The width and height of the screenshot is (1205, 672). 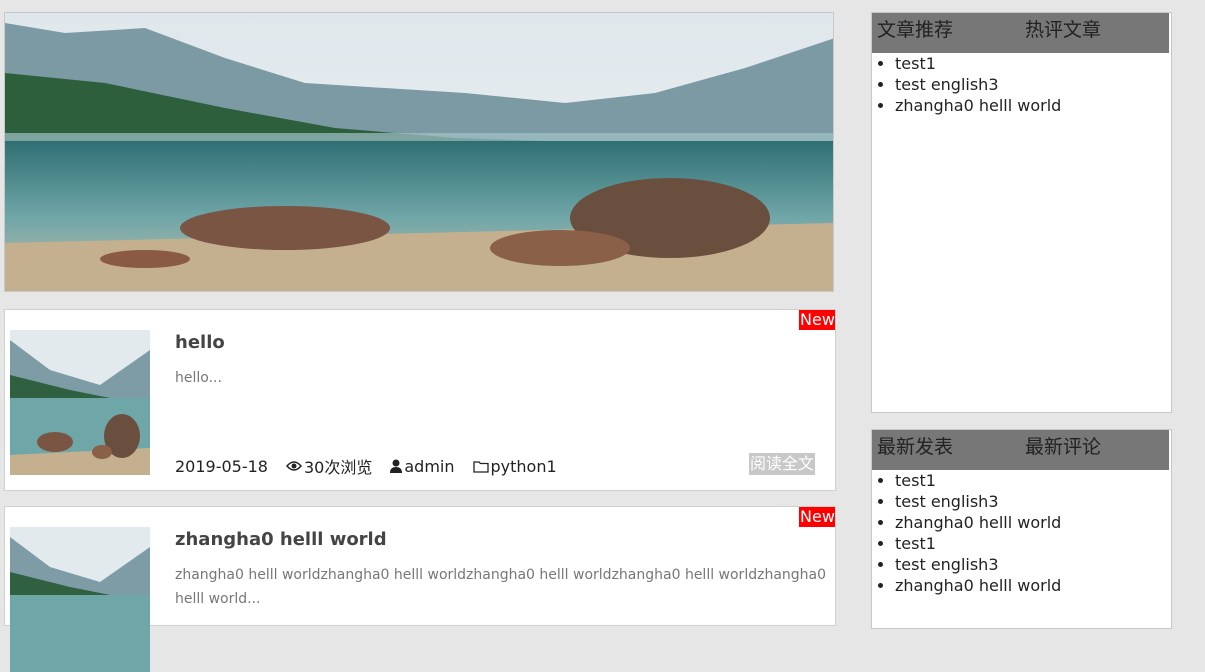 What do you see at coordinates (396, 466) in the screenshot?
I see `user-icon` at bounding box center [396, 466].